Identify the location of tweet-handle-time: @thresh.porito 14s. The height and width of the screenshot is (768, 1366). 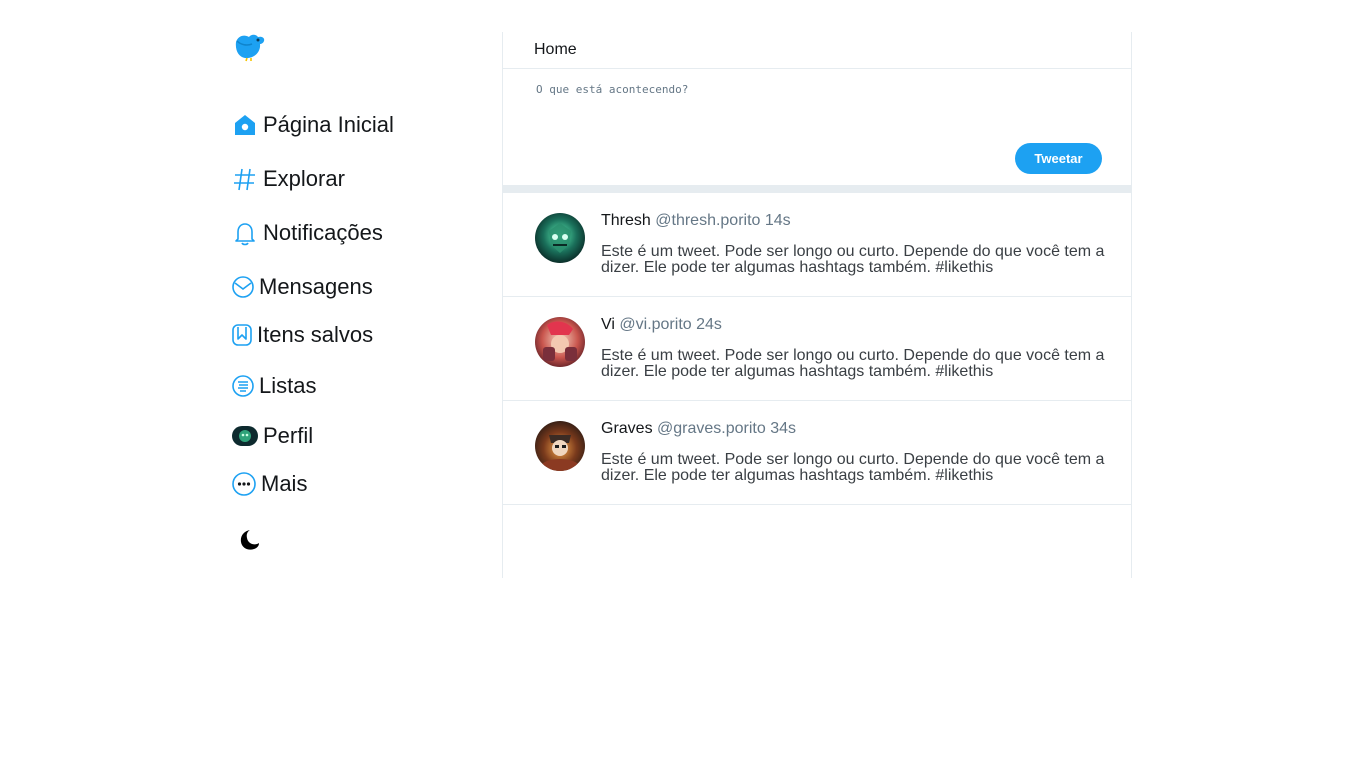
(723, 220).